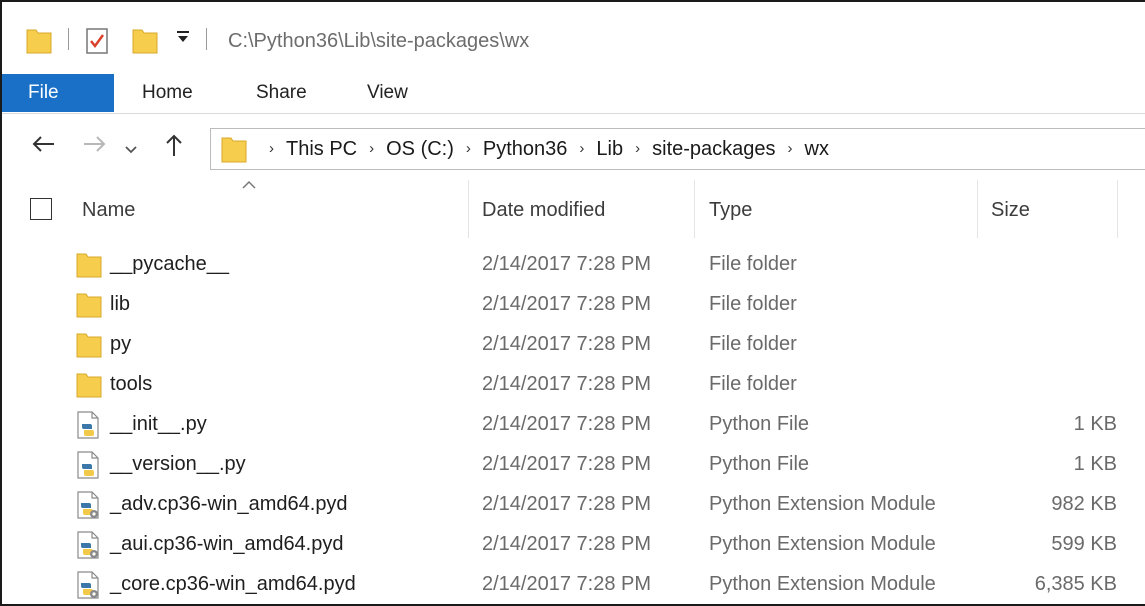  Describe the element at coordinates (158, 424) in the screenshot. I see `file-name: __init__.py` at that location.